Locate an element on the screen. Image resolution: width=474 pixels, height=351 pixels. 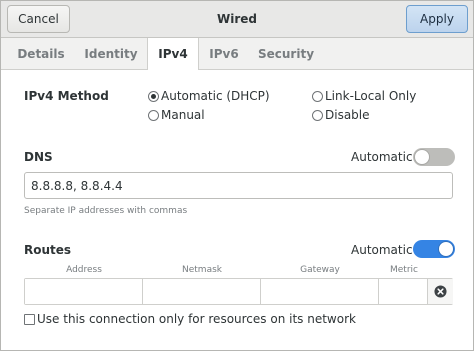
radio-label: Link-Local Only is located at coordinates (371, 96).